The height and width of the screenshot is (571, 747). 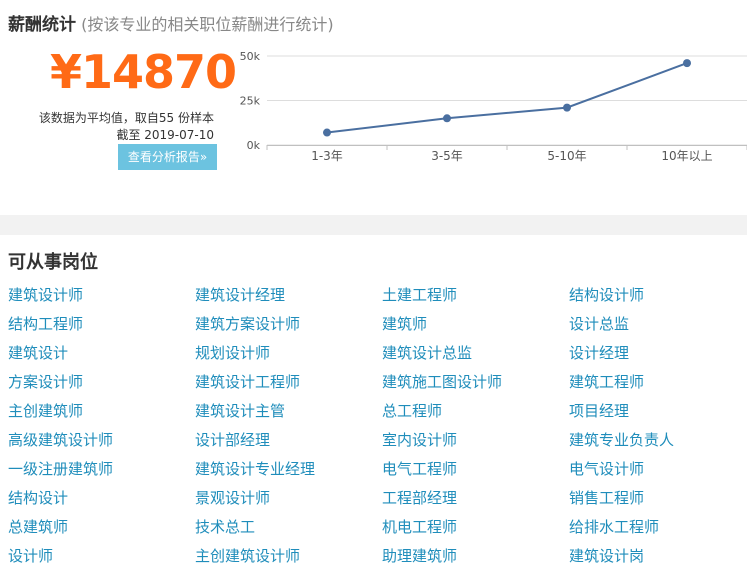 I want to click on position-link: 建筑设计工程师, so click(x=280, y=382).